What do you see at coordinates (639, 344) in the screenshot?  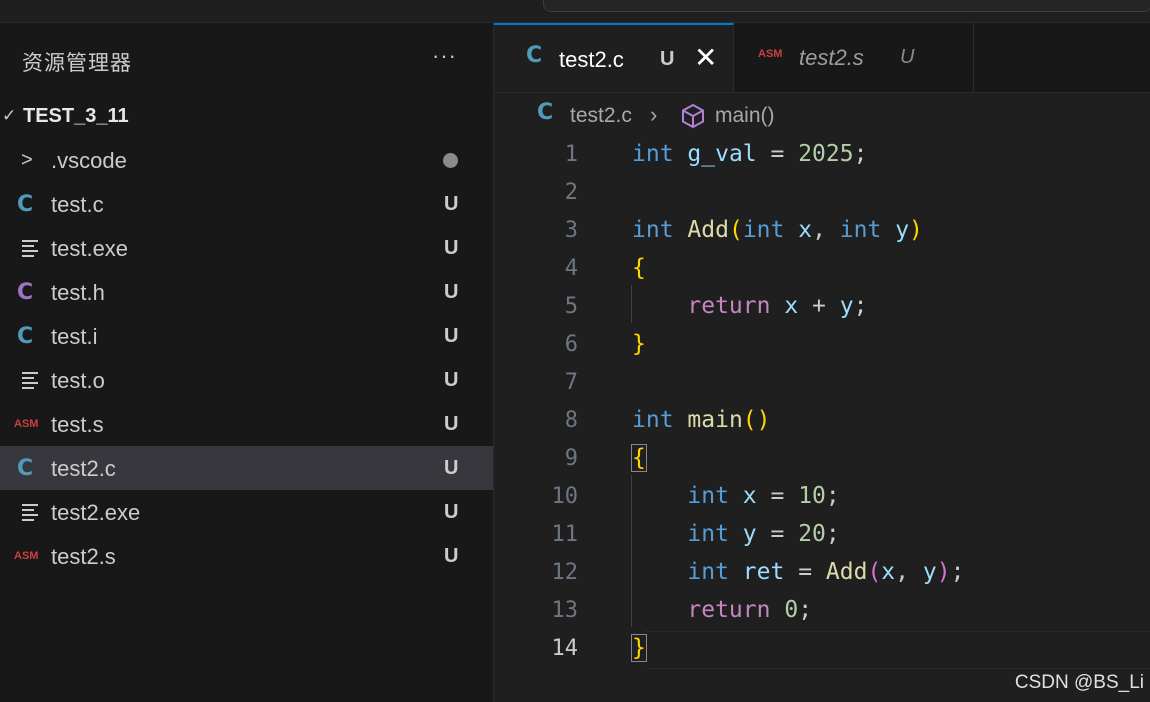 I see `code-line-6: }` at bounding box center [639, 344].